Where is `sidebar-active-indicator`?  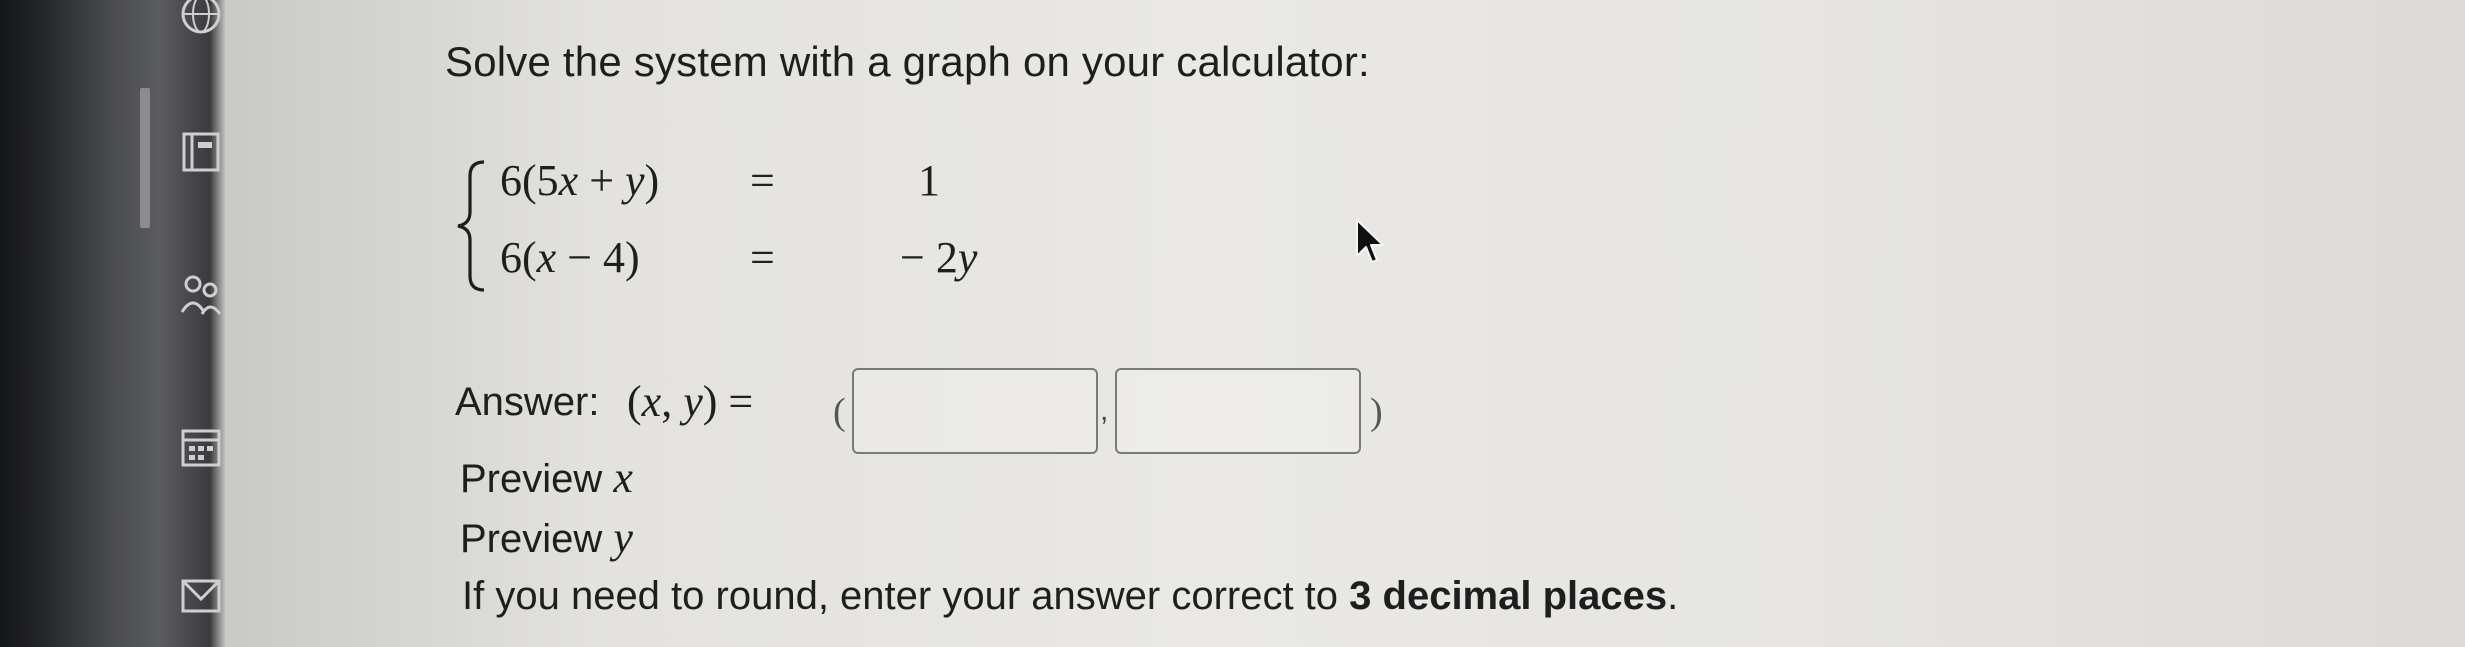 sidebar-active-indicator is located at coordinates (145, 158).